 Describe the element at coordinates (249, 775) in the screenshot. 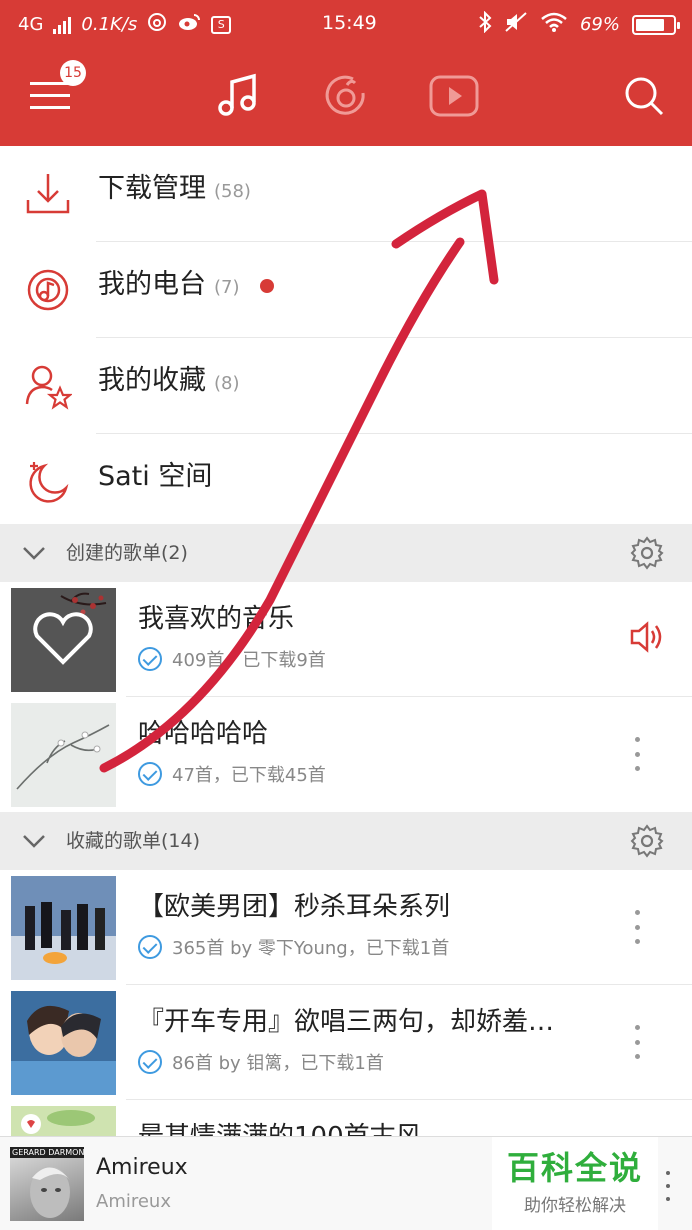

I see `playlist-subtitle: 47首，已下载45首` at that location.